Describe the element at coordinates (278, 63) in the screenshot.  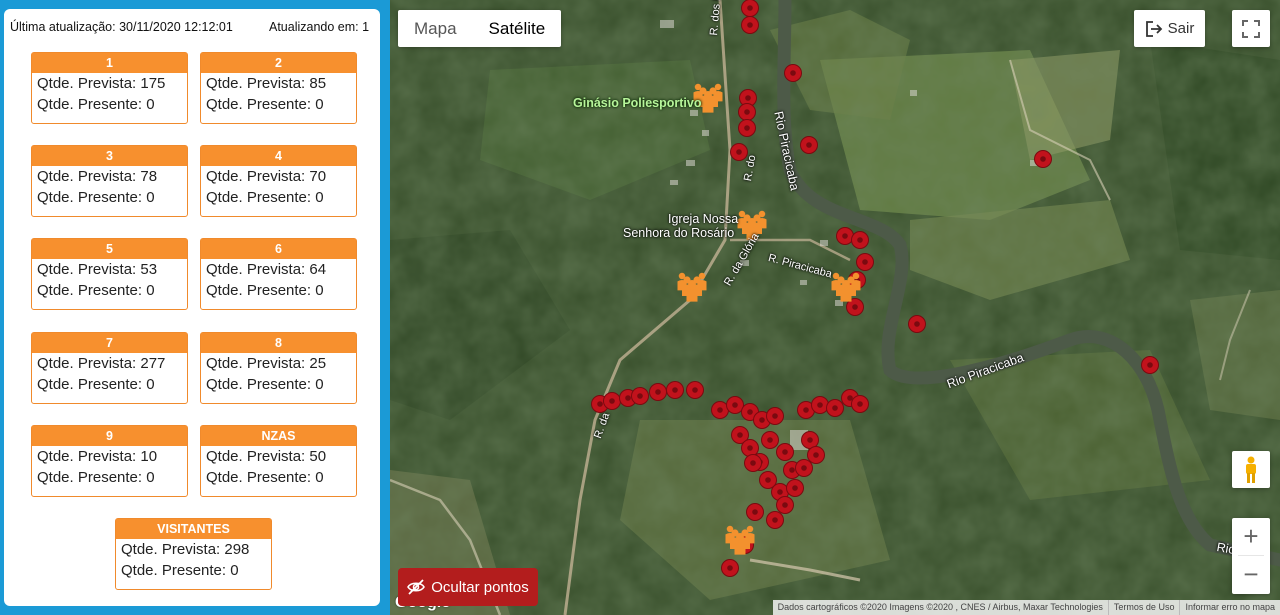
I see `group-card-title: 2` at that location.